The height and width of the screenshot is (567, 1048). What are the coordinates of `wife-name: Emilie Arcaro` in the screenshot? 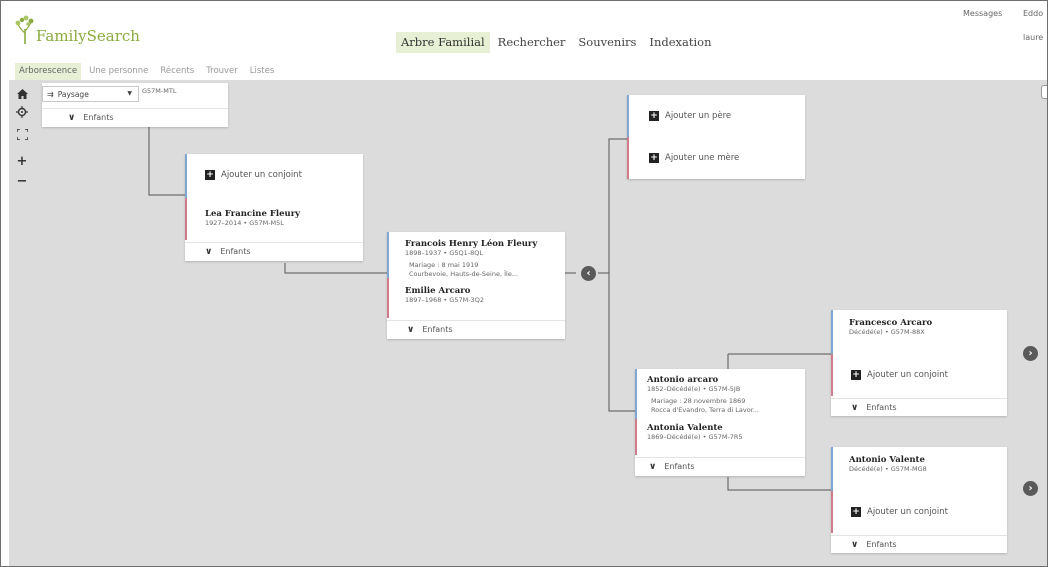 It's located at (444, 291).